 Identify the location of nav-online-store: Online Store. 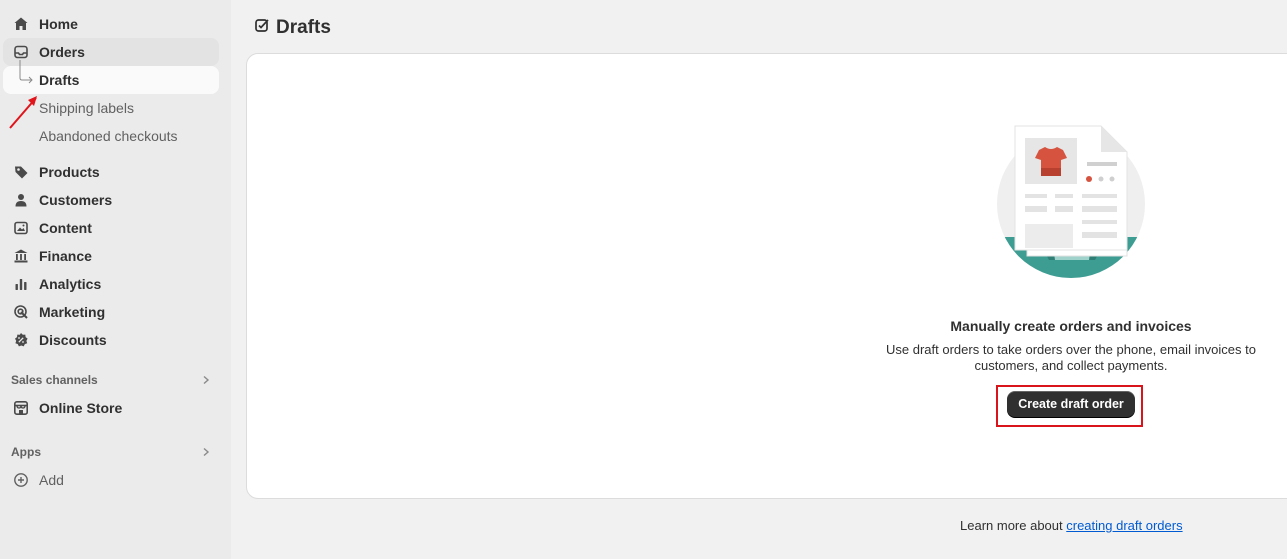
(111, 408).